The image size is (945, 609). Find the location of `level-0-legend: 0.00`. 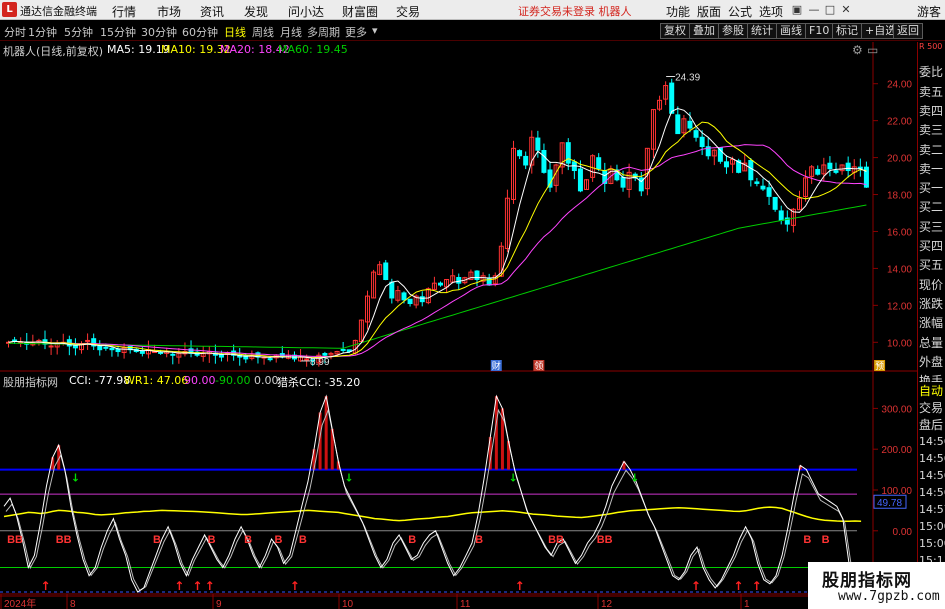

level-0-legend: 0.00 is located at coordinates (266, 380).